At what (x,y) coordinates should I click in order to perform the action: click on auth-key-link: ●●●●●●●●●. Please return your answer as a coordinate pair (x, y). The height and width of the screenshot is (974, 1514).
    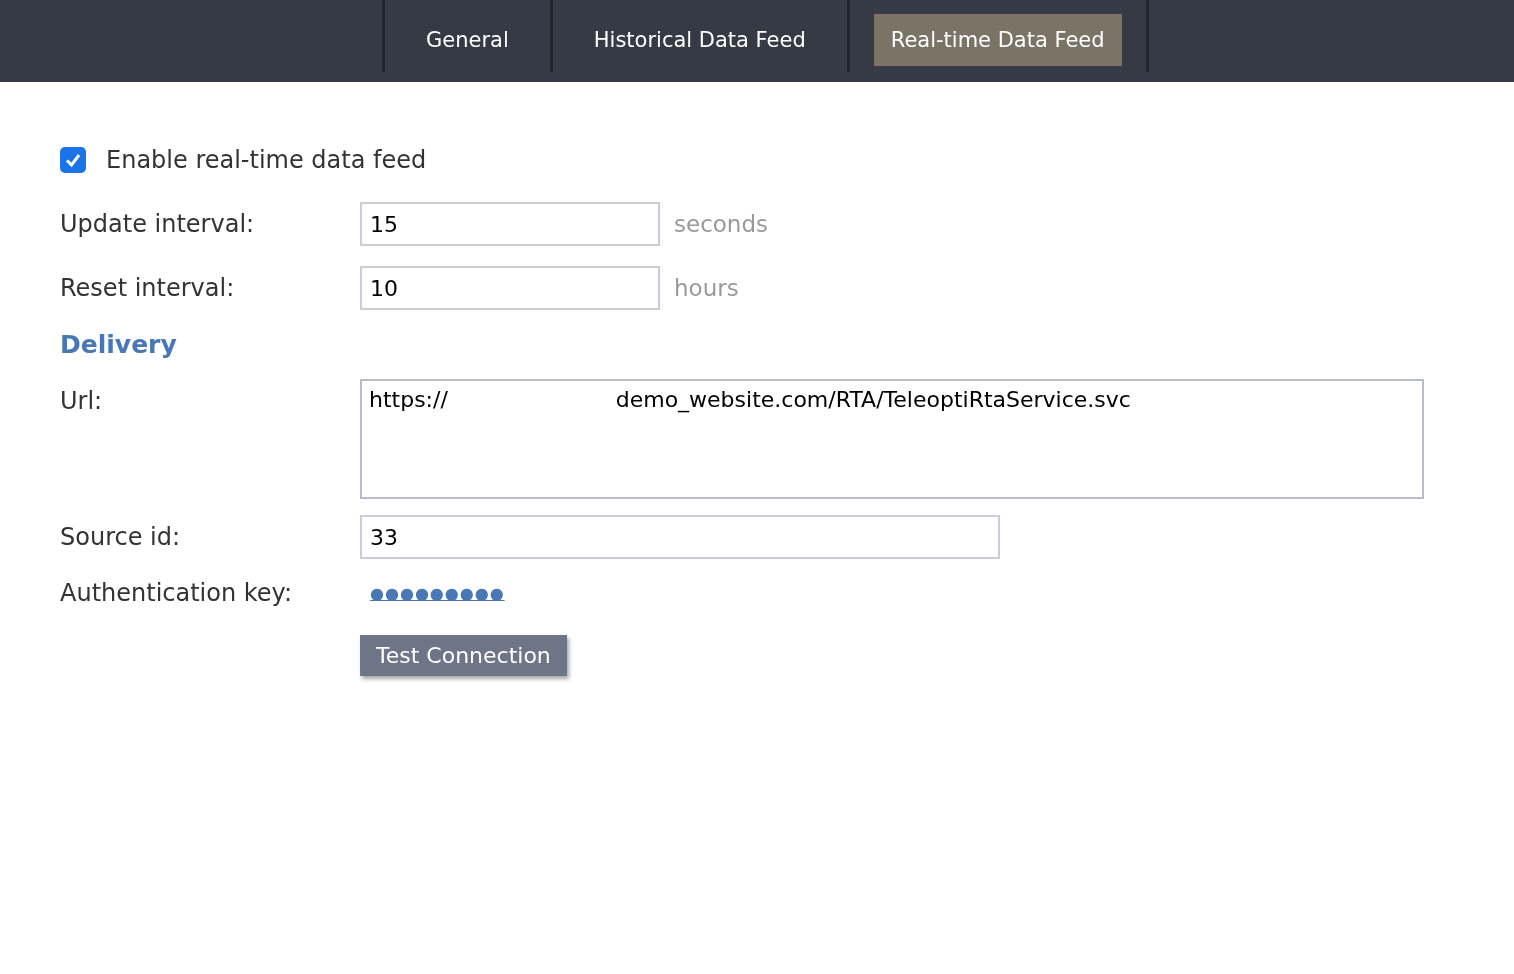
    Looking at the image, I should click on (437, 593).